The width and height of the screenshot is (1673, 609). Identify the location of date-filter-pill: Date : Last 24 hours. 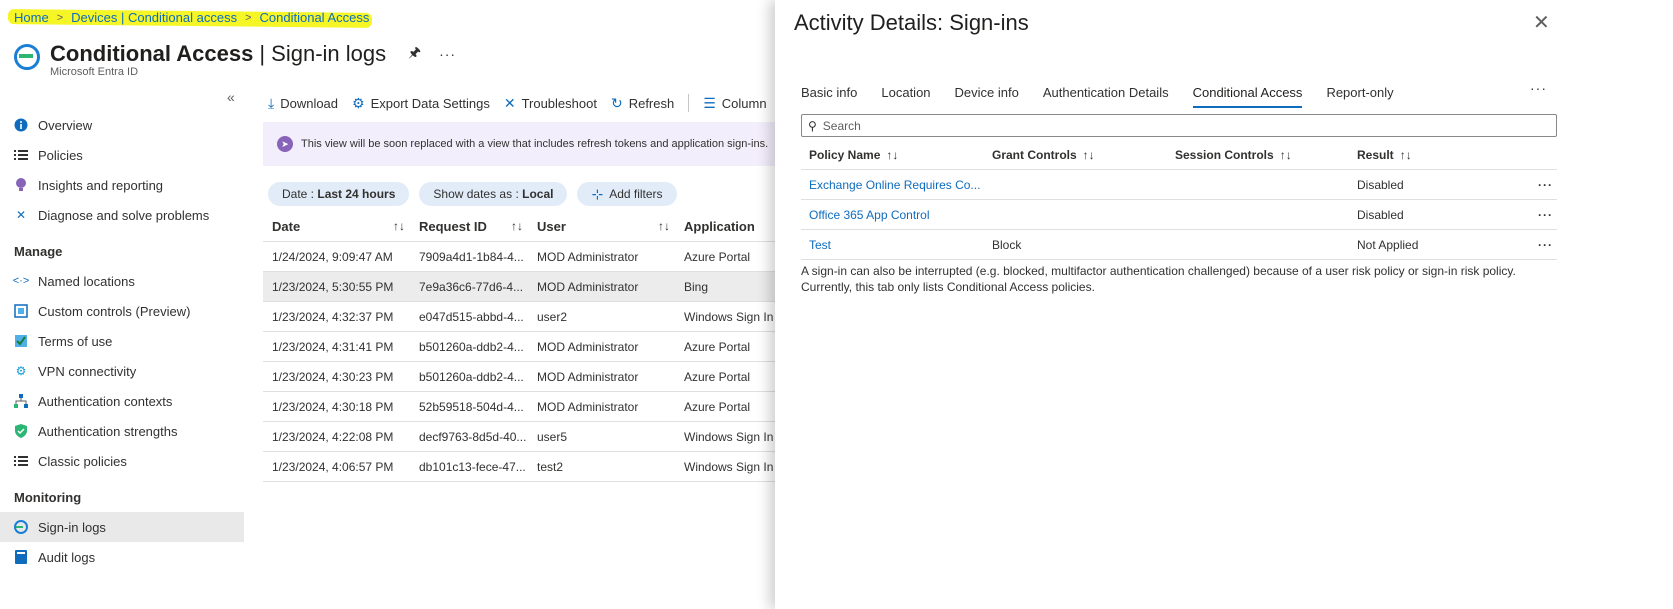
(339, 194).